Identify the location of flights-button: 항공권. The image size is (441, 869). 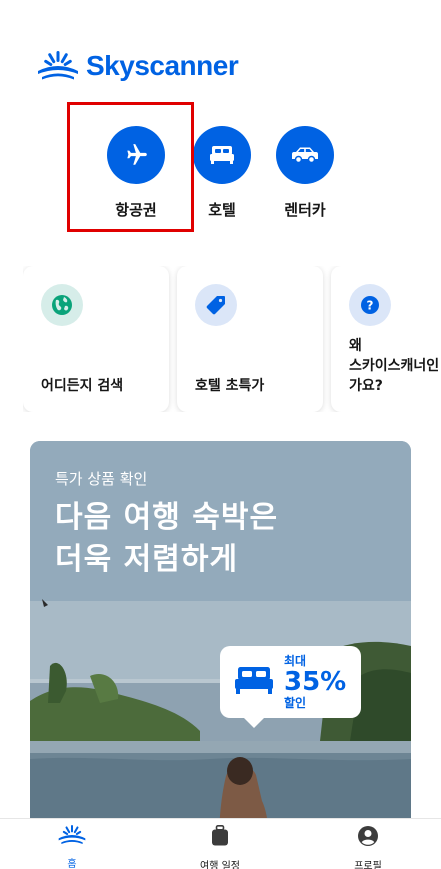
(136, 173).